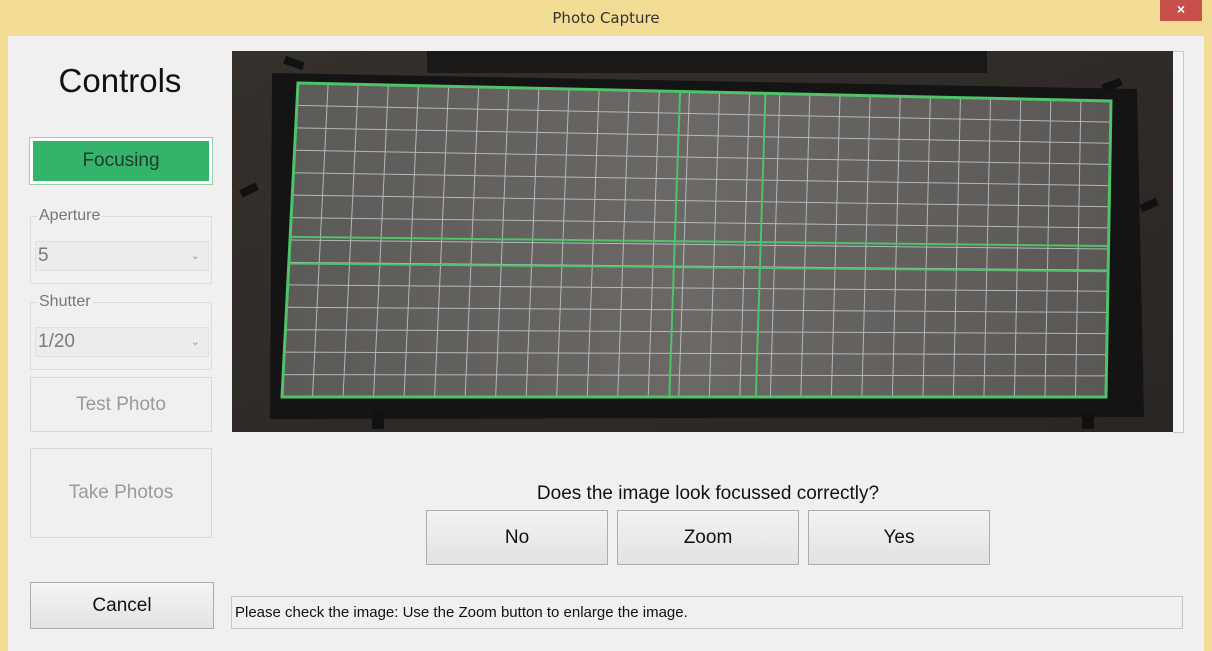 This screenshot has height=651, width=1212. I want to click on cancel-button: Cancel, so click(122, 605).